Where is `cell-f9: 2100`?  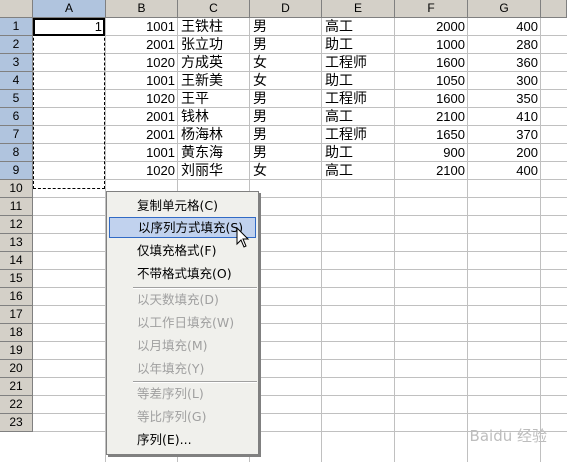 cell-f9: 2100 is located at coordinates (431, 171).